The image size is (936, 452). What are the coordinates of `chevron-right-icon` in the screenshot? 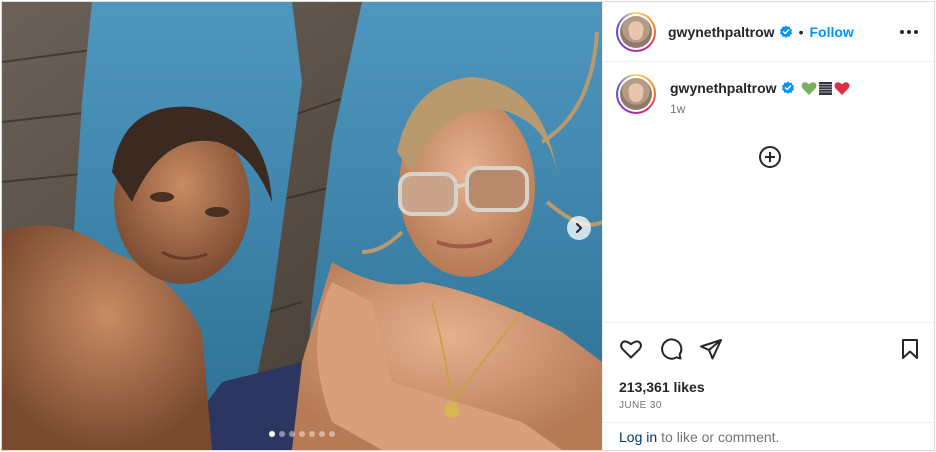 It's located at (579, 228).